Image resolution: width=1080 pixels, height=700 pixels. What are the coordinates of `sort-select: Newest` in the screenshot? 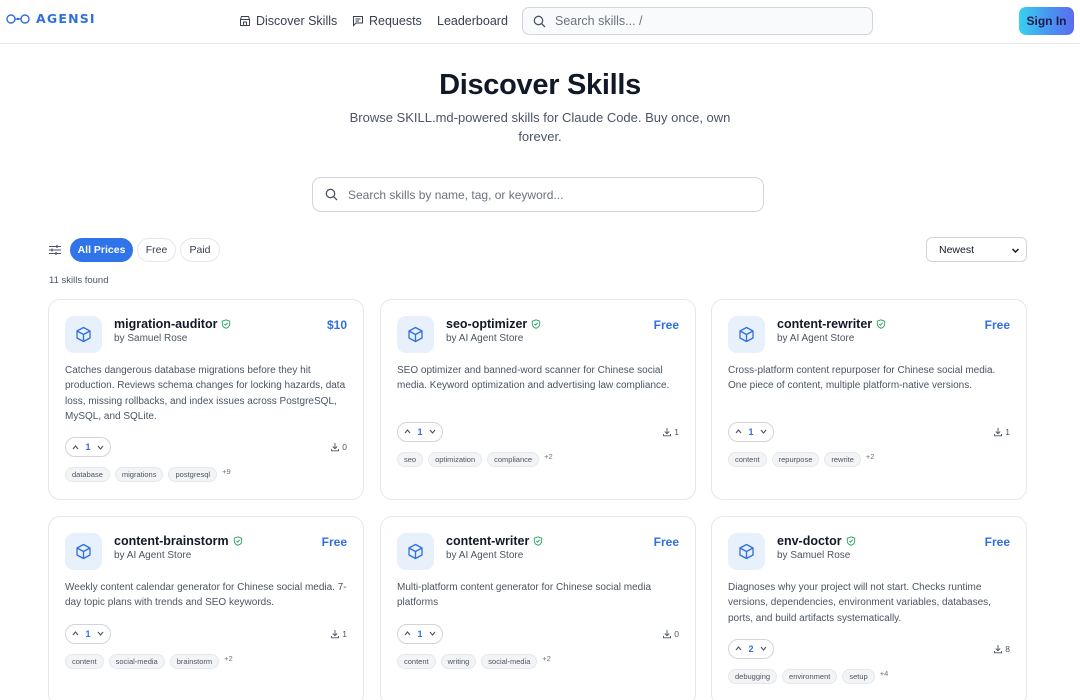 It's located at (976, 249).